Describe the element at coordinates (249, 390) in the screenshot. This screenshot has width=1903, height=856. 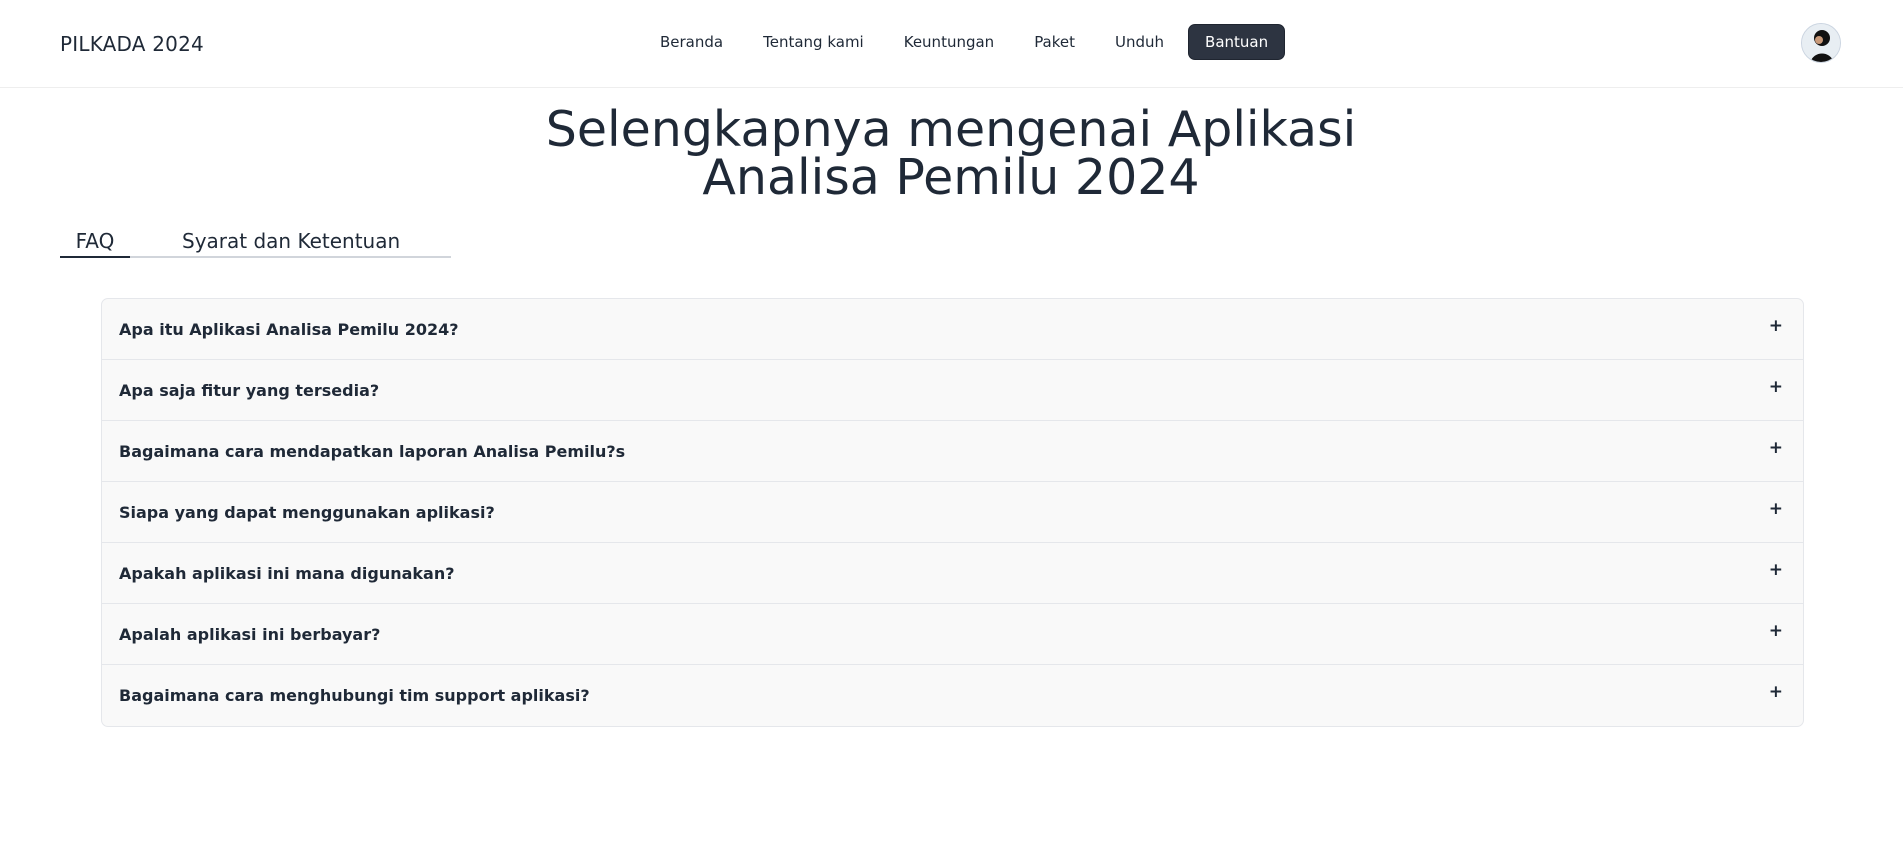
I see `faq-question: Apa saja fitur yang tersedia?` at that location.